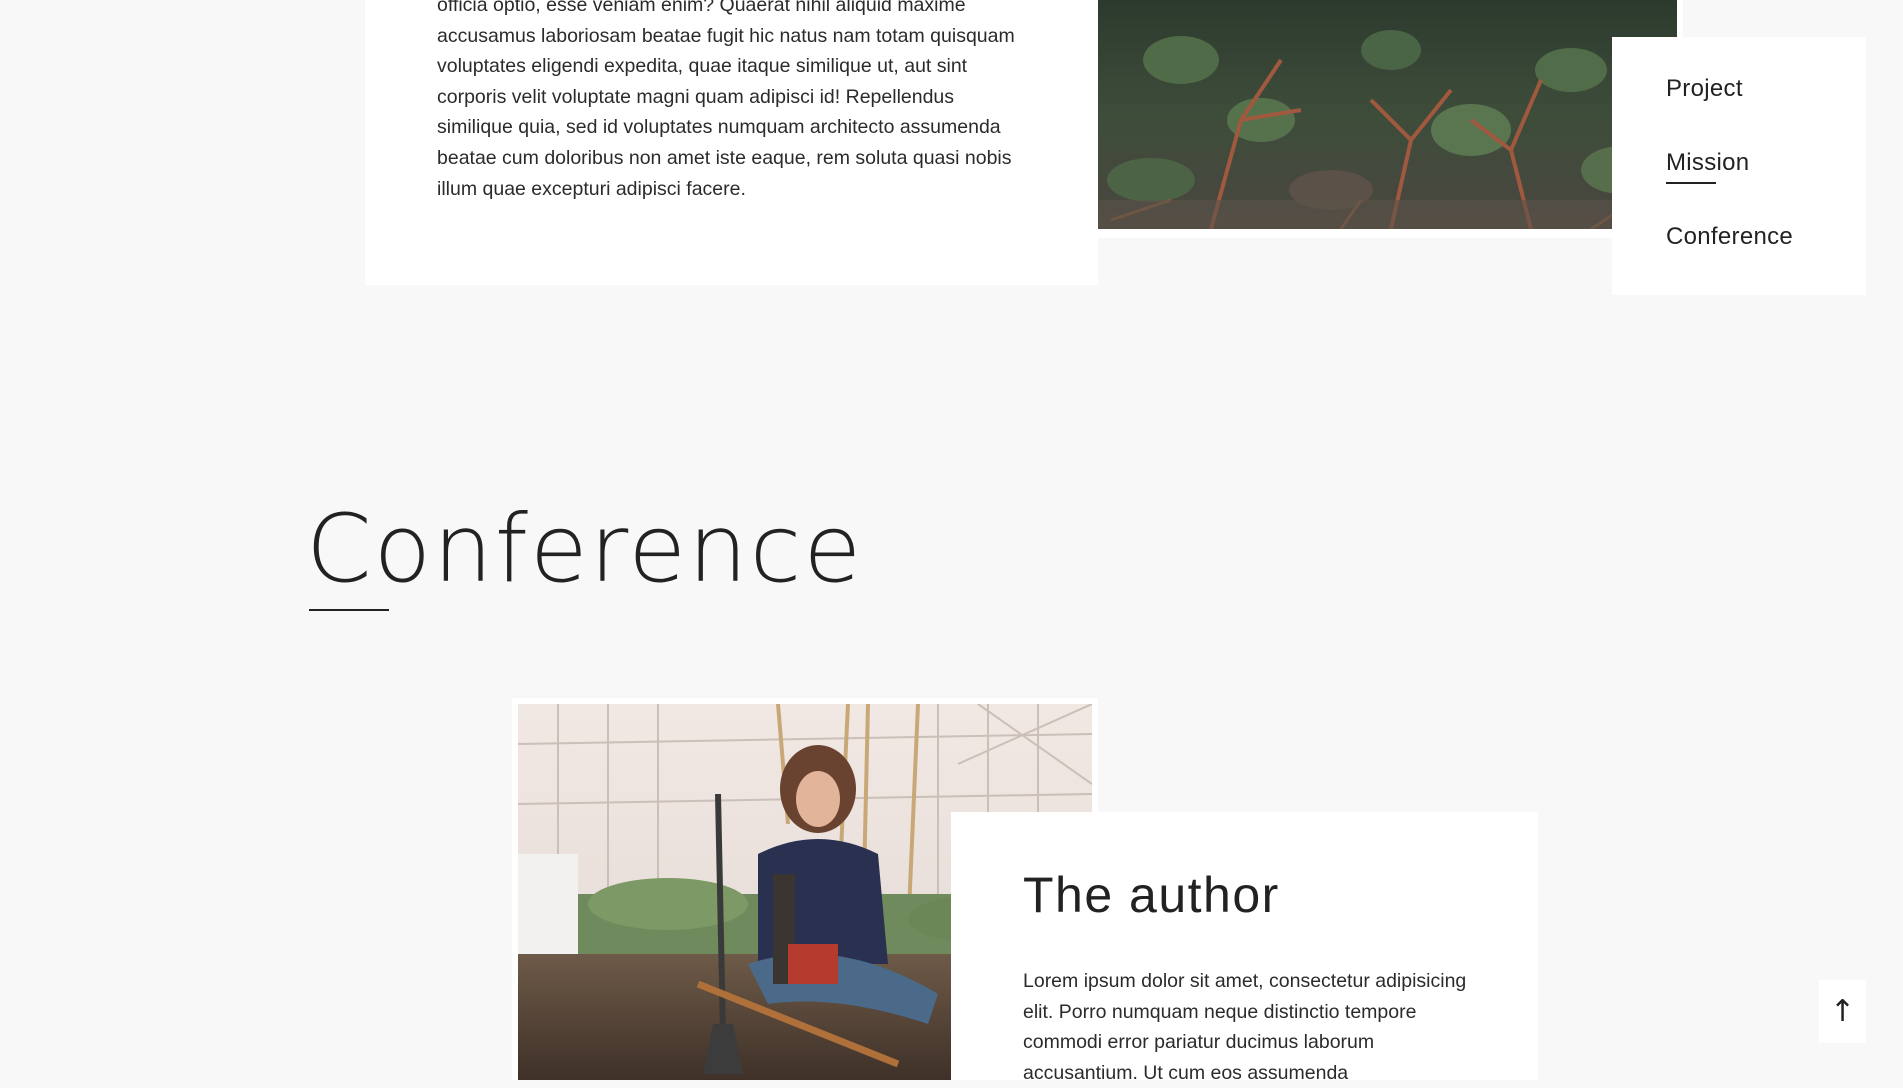  I want to click on nav-item-conference: Conference, so click(1729, 237).